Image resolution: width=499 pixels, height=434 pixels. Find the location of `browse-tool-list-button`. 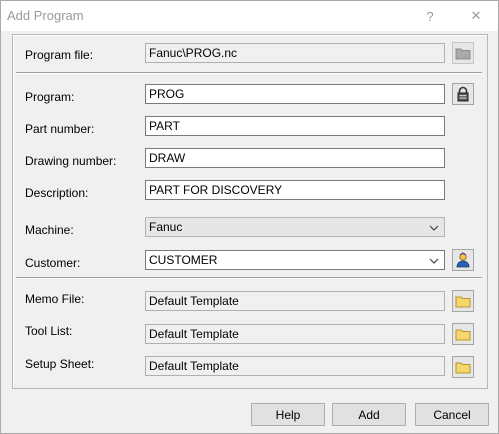

browse-tool-list-button is located at coordinates (463, 334).